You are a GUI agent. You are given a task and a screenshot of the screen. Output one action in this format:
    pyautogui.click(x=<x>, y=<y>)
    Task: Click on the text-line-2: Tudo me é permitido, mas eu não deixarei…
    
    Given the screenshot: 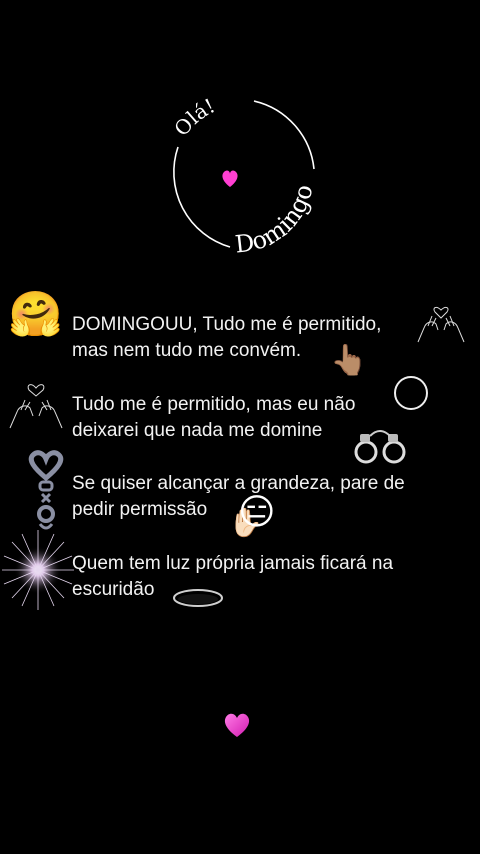 What is the action you would take?
    pyautogui.click(x=213, y=418)
    